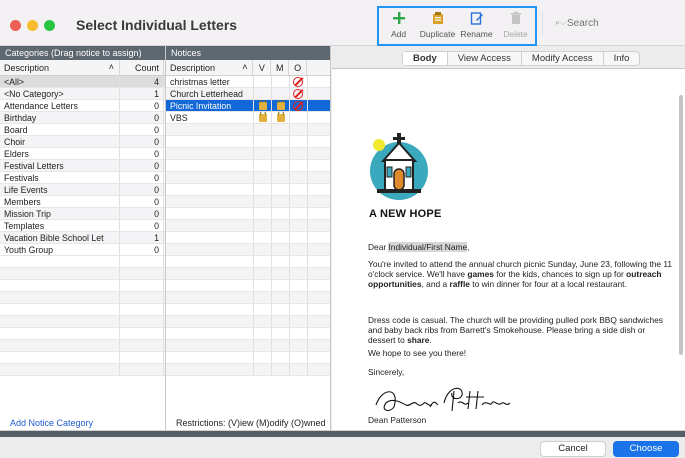  Describe the element at coordinates (248, 94) in the screenshot. I see `notice-row: Church Letterhead` at that location.